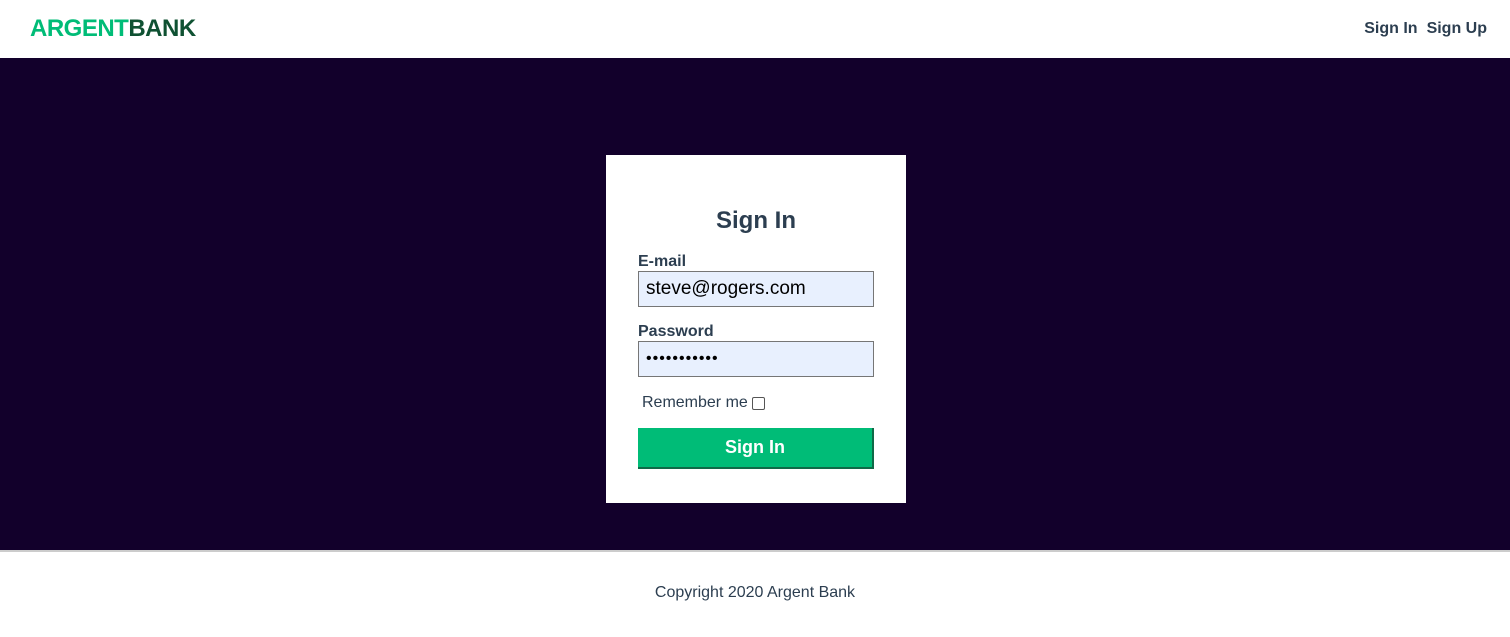 The image size is (1510, 637). I want to click on copyright-text: Copyright 2020 Argent Bank, so click(755, 592).